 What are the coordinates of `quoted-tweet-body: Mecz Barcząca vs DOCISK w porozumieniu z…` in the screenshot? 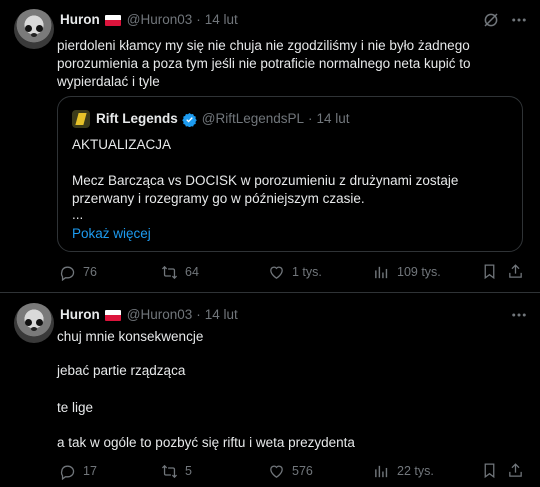 It's located at (265, 189).